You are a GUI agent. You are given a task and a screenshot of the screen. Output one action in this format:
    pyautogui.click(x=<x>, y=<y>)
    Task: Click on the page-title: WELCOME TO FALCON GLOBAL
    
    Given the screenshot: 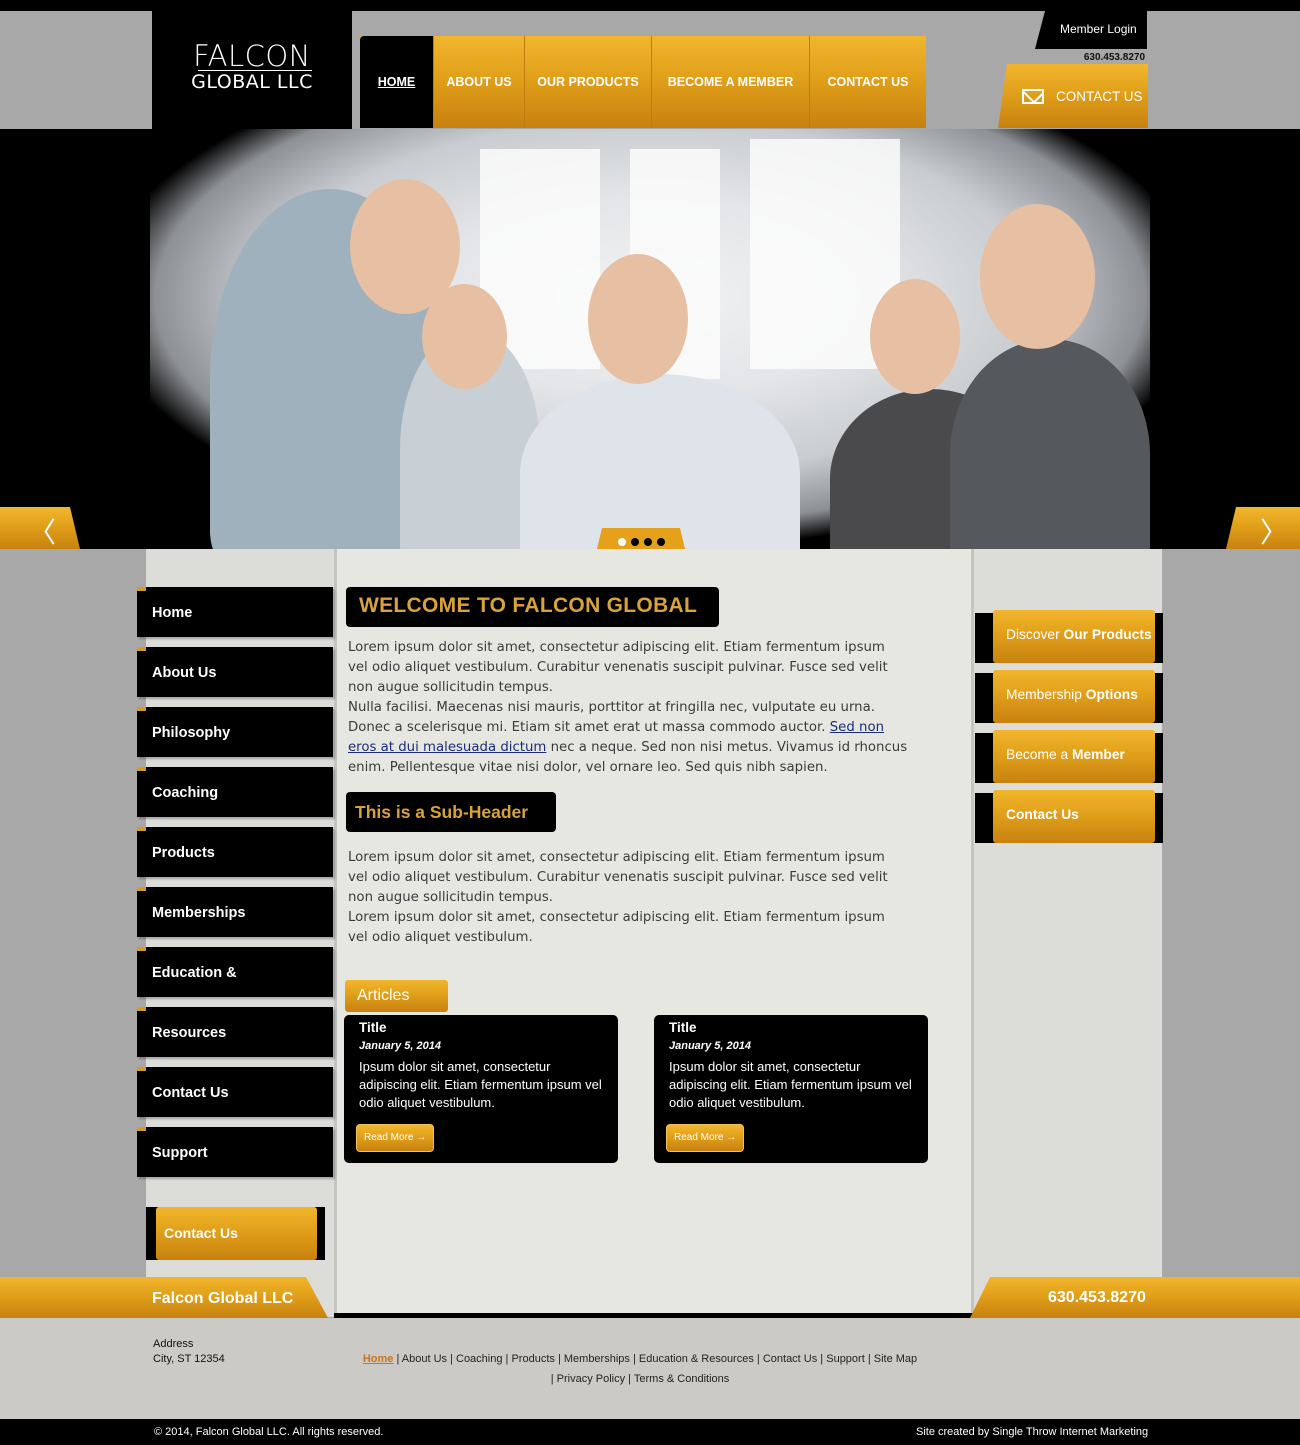 What is the action you would take?
    pyautogui.click(x=532, y=607)
    